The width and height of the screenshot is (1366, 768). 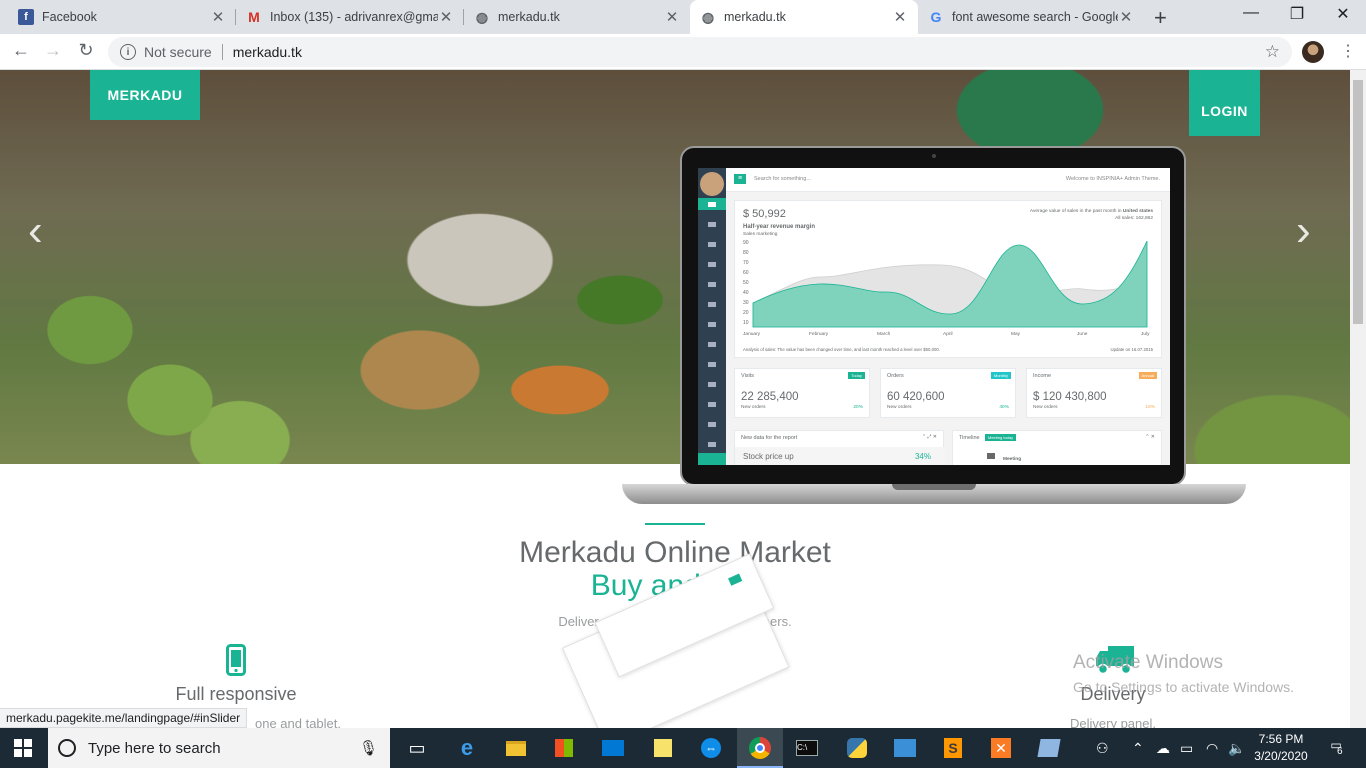 What do you see at coordinates (1042, 376) in the screenshot?
I see `stat-label: Income` at bounding box center [1042, 376].